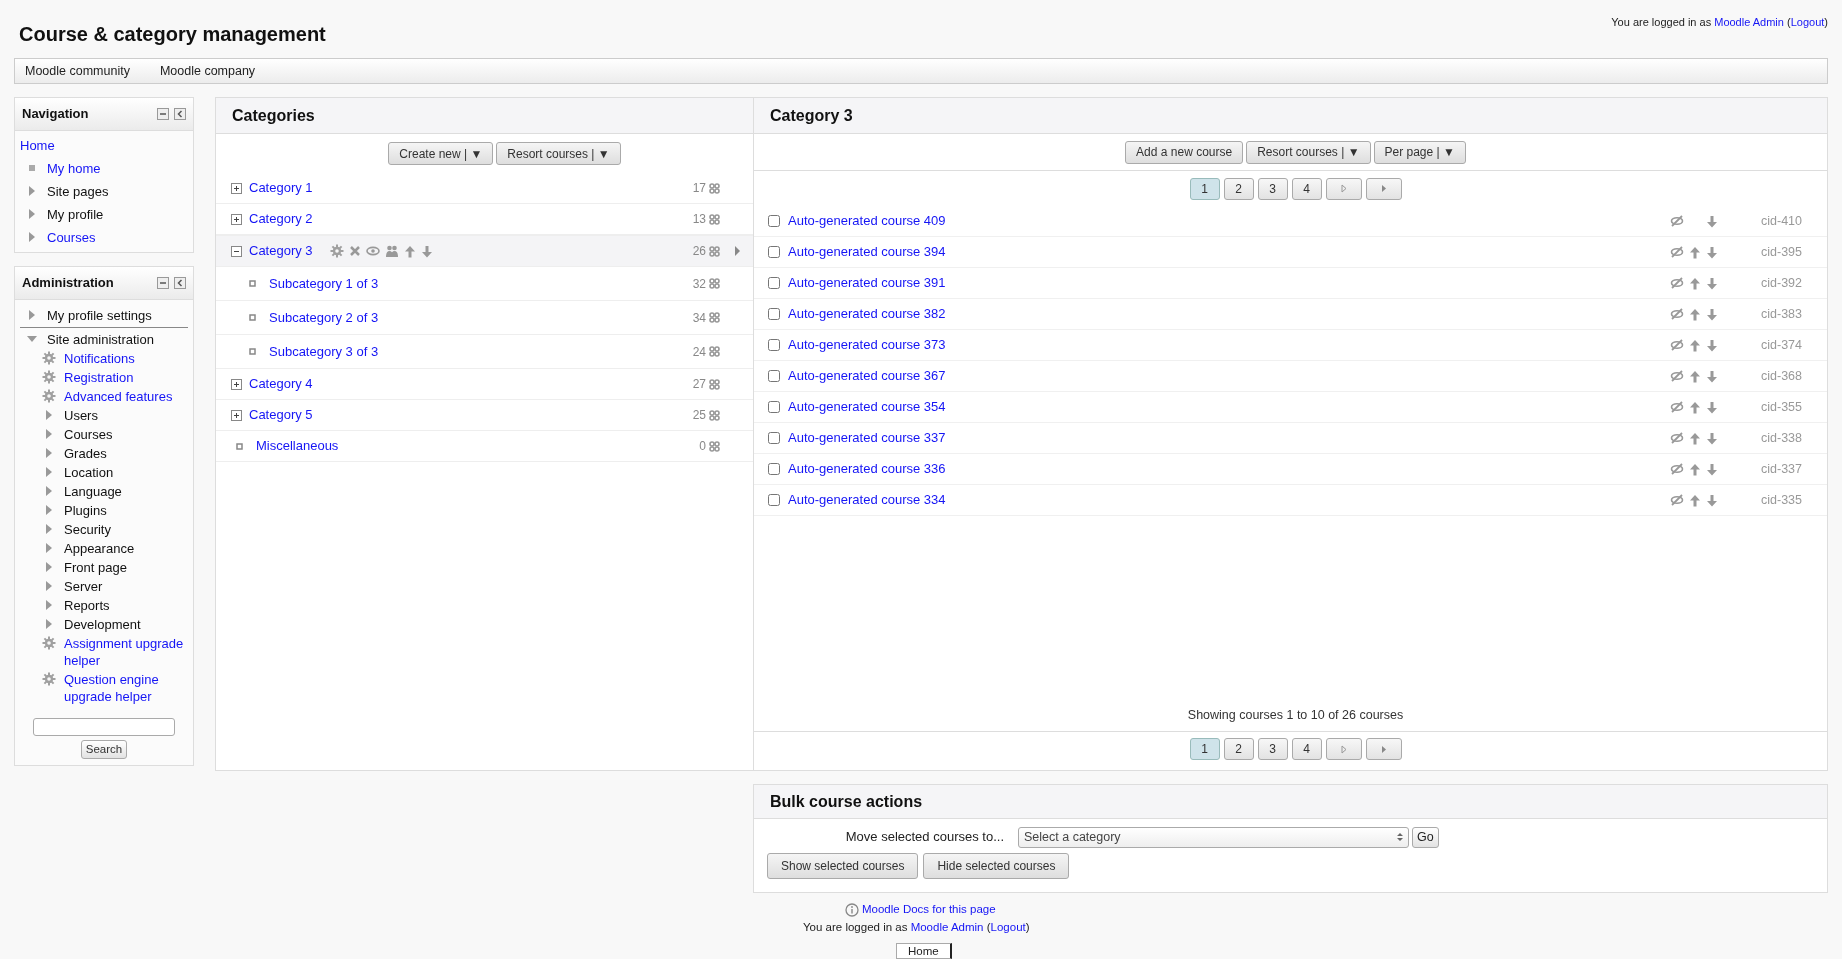 This screenshot has height=959, width=1842. What do you see at coordinates (77, 71) in the screenshot?
I see `menu-item: Moodle community` at bounding box center [77, 71].